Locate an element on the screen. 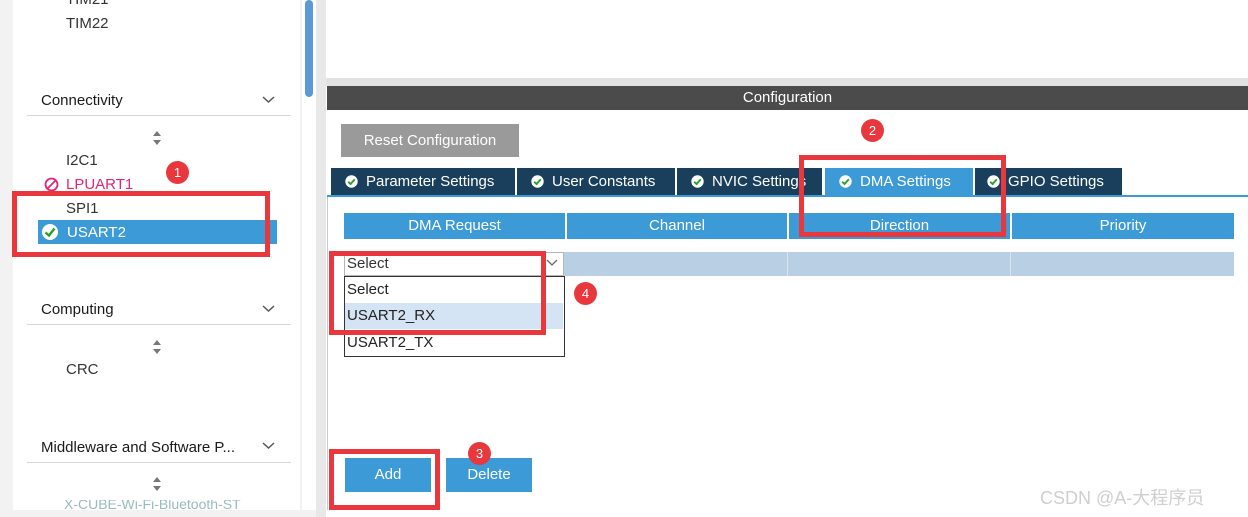 This screenshot has width=1248, height=517. panel-splitter-horizontal is located at coordinates (787, 82).